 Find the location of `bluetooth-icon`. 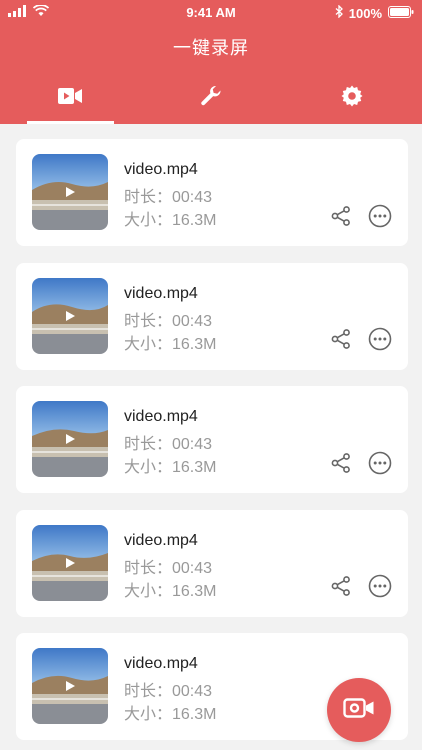

bluetooth-icon is located at coordinates (339, 12).